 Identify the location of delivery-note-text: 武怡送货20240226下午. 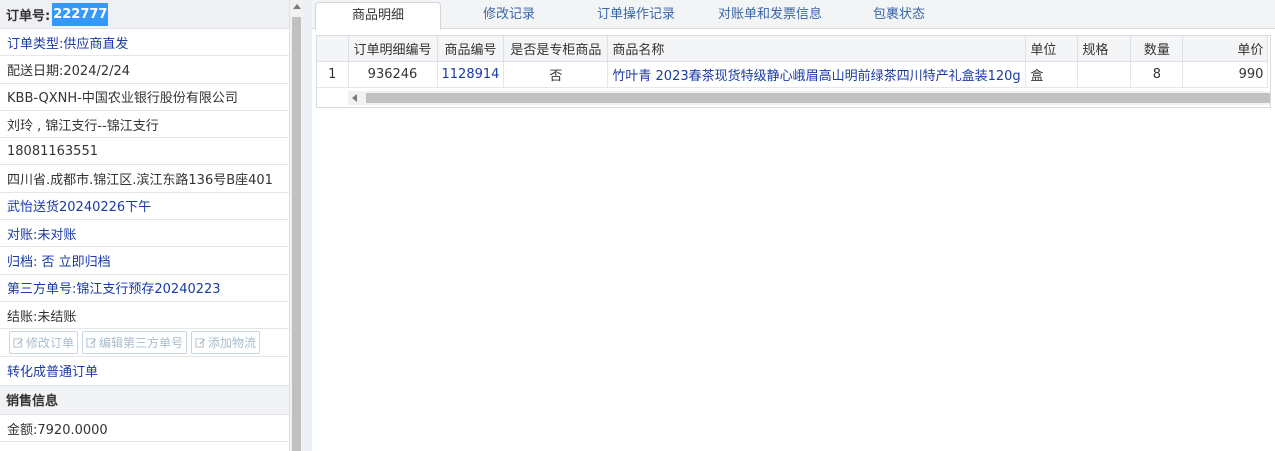
(79, 208).